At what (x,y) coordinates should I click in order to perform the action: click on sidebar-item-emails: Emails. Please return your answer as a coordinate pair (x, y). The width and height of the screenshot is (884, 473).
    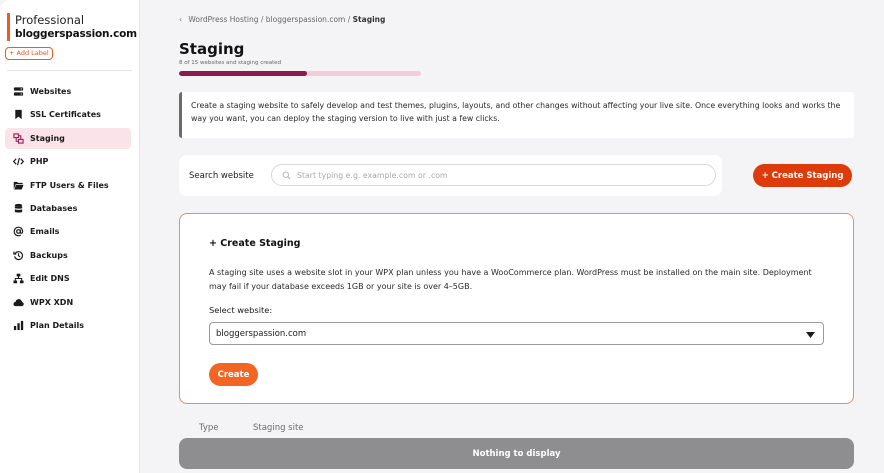
    Looking at the image, I should click on (68, 231).